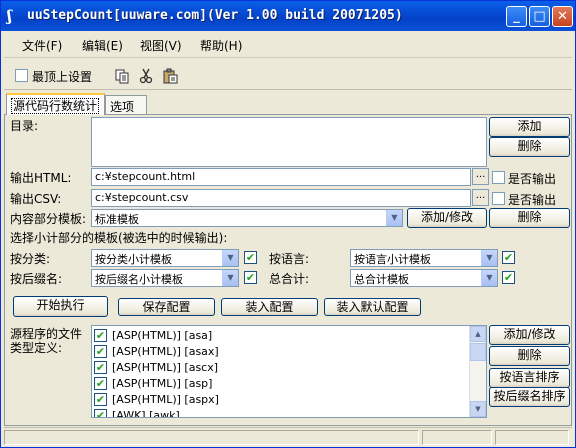 The height and width of the screenshot is (448, 576). Describe the element at coordinates (247, 218) in the screenshot. I see `content-template-select: 标准模板 ▼` at that location.